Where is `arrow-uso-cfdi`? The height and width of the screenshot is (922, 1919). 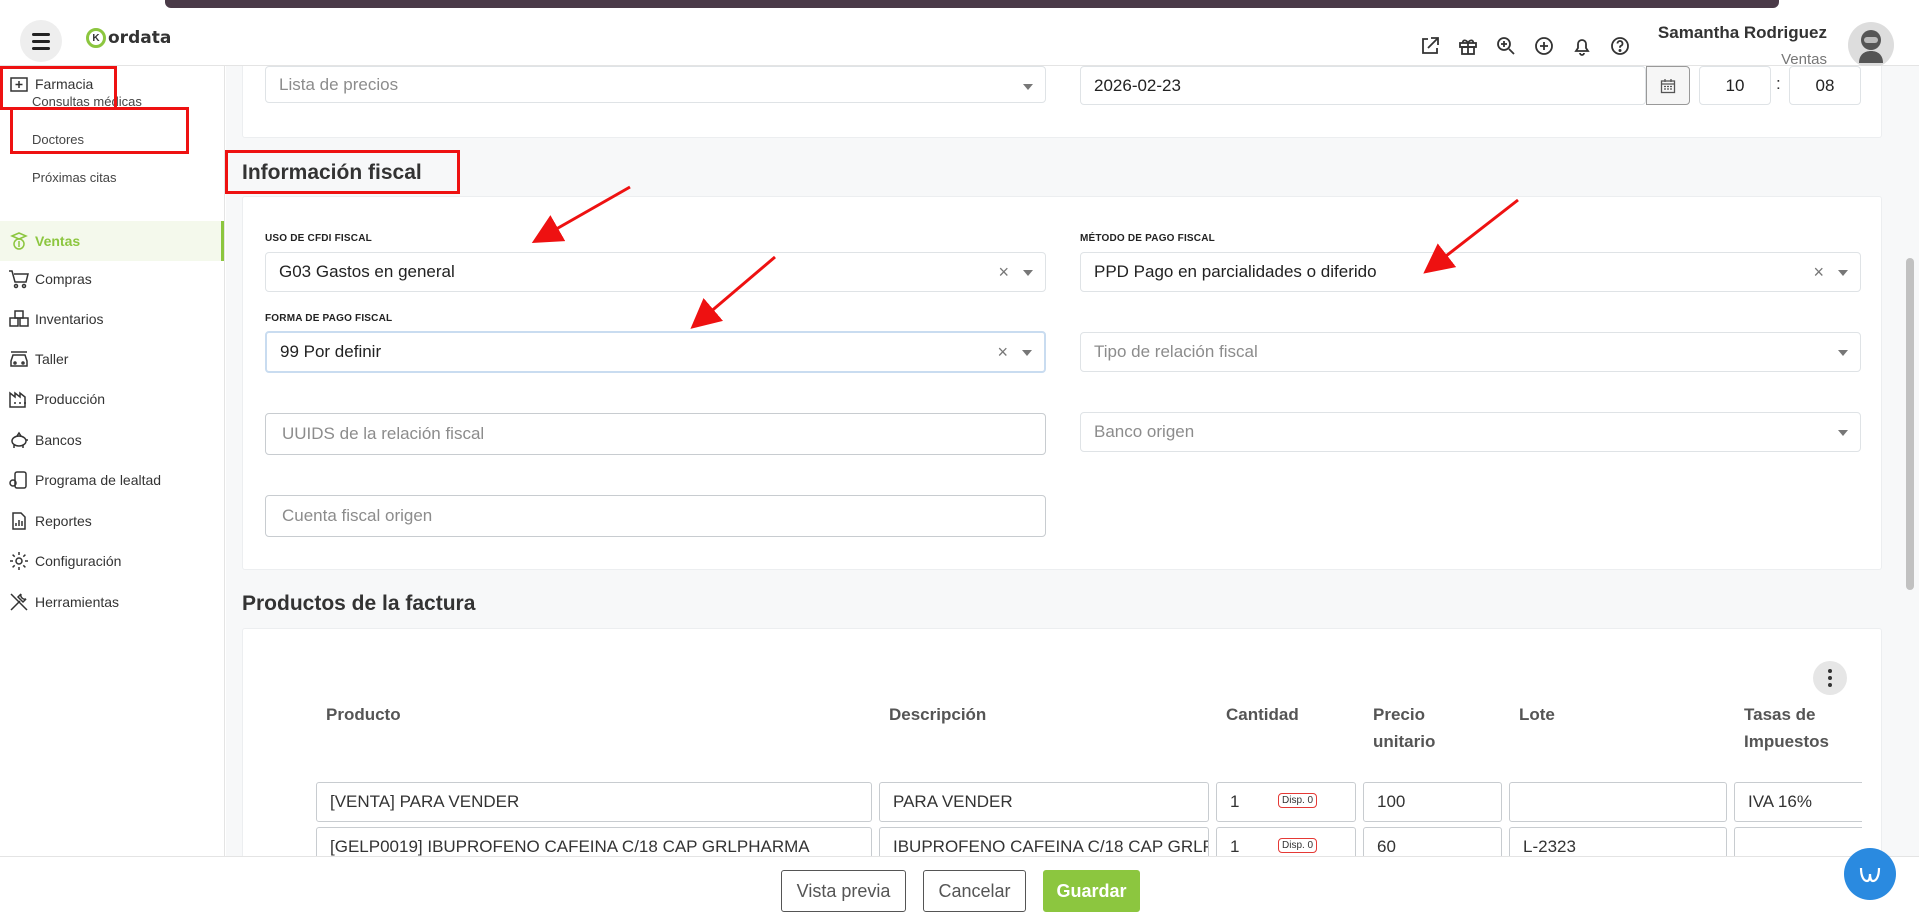 arrow-uso-cfdi is located at coordinates (581, 214).